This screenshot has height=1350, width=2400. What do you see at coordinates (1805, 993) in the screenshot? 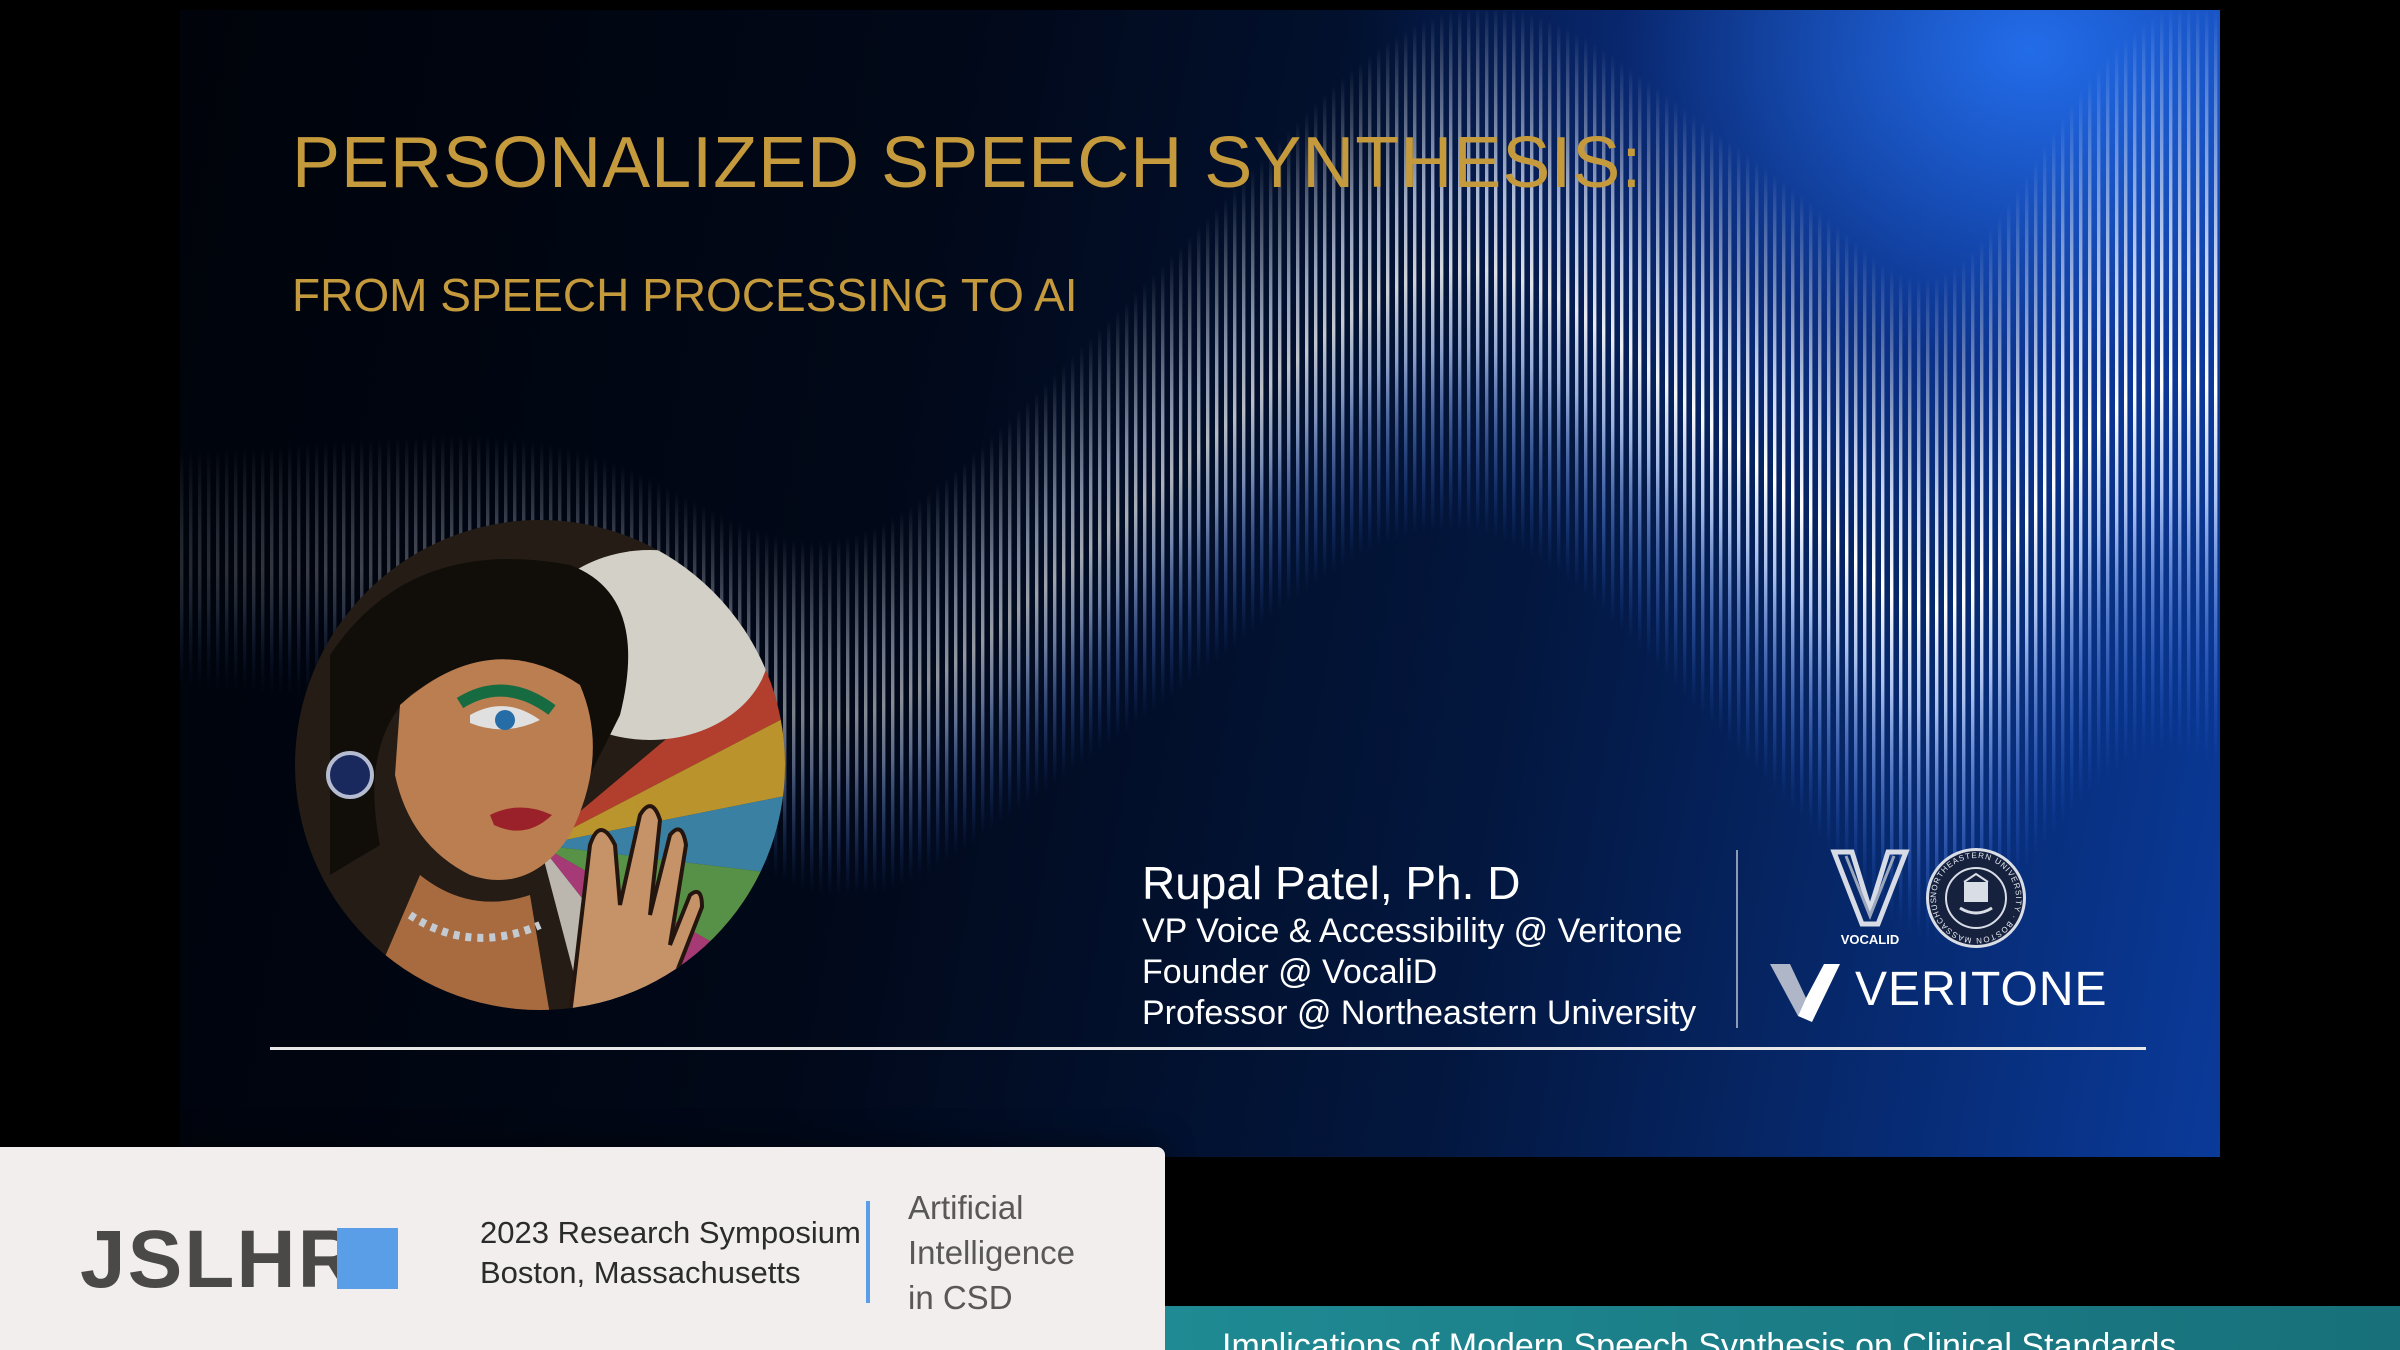
I see `veritone-v-icon` at bounding box center [1805, 993].